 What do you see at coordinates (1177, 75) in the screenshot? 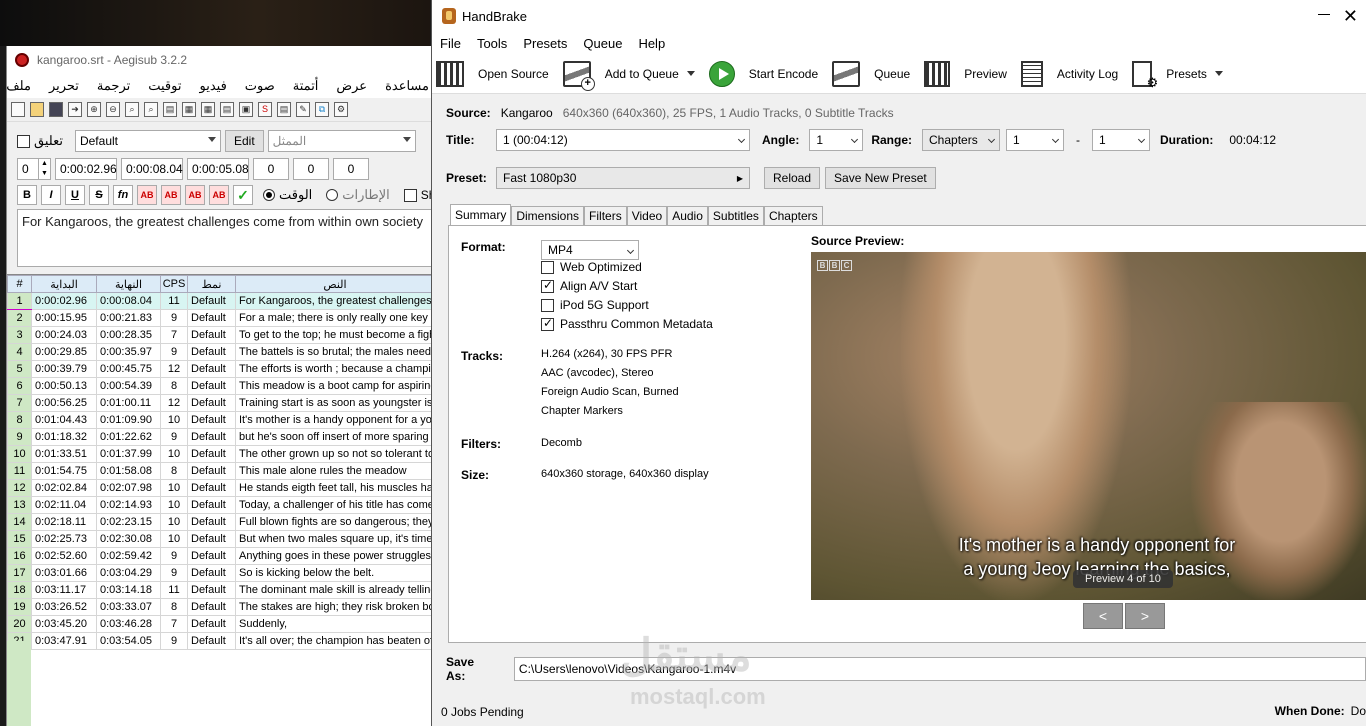
I see `presets-button: Presets` at bounding box center [1177, 75].